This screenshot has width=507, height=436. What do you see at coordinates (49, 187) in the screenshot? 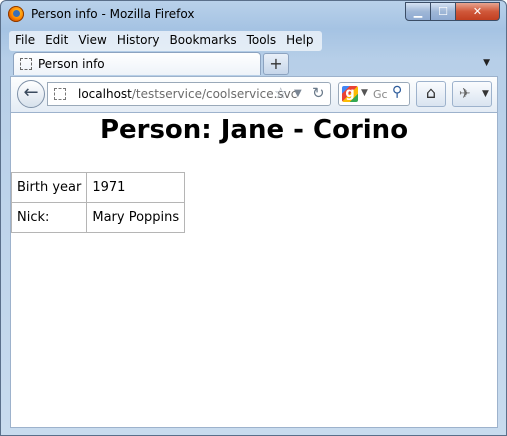
I see `row-label: Birth year` at bounding box center [49, 187].